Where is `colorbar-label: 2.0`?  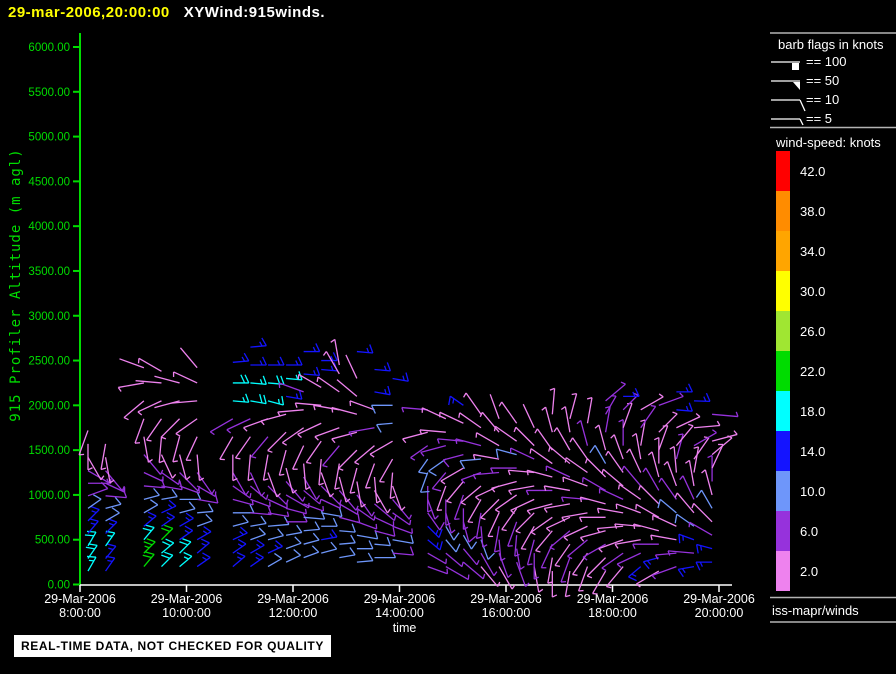 colorbar-label: 2.0 is located at coordinates (809, 571).